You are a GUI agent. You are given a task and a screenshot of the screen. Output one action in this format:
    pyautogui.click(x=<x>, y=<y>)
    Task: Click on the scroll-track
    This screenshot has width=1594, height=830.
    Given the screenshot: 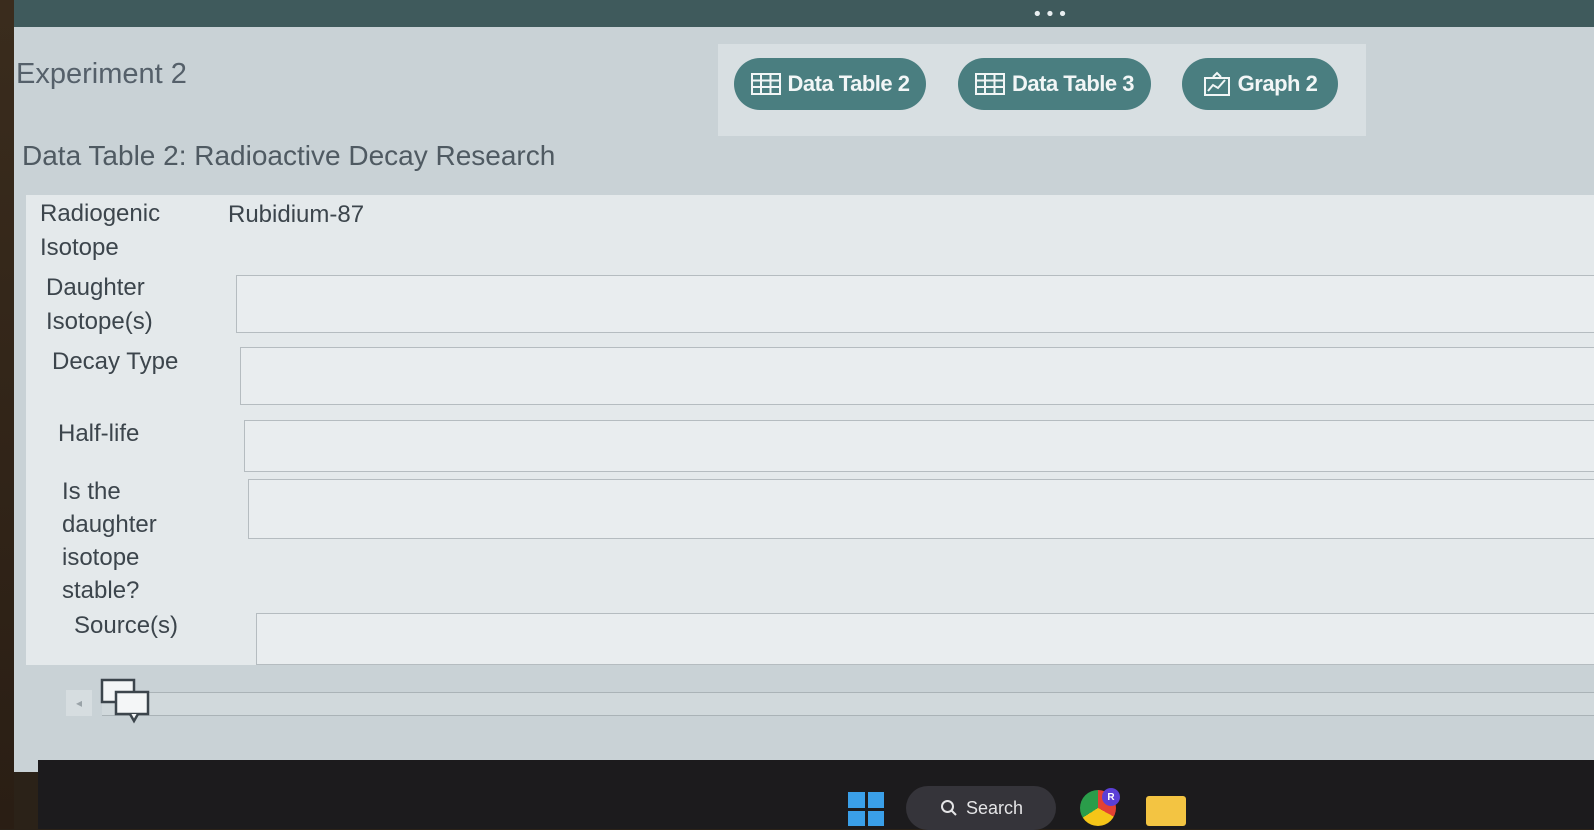 What is the action you would take?
    pyautogui.click(x=848, y=704)
    